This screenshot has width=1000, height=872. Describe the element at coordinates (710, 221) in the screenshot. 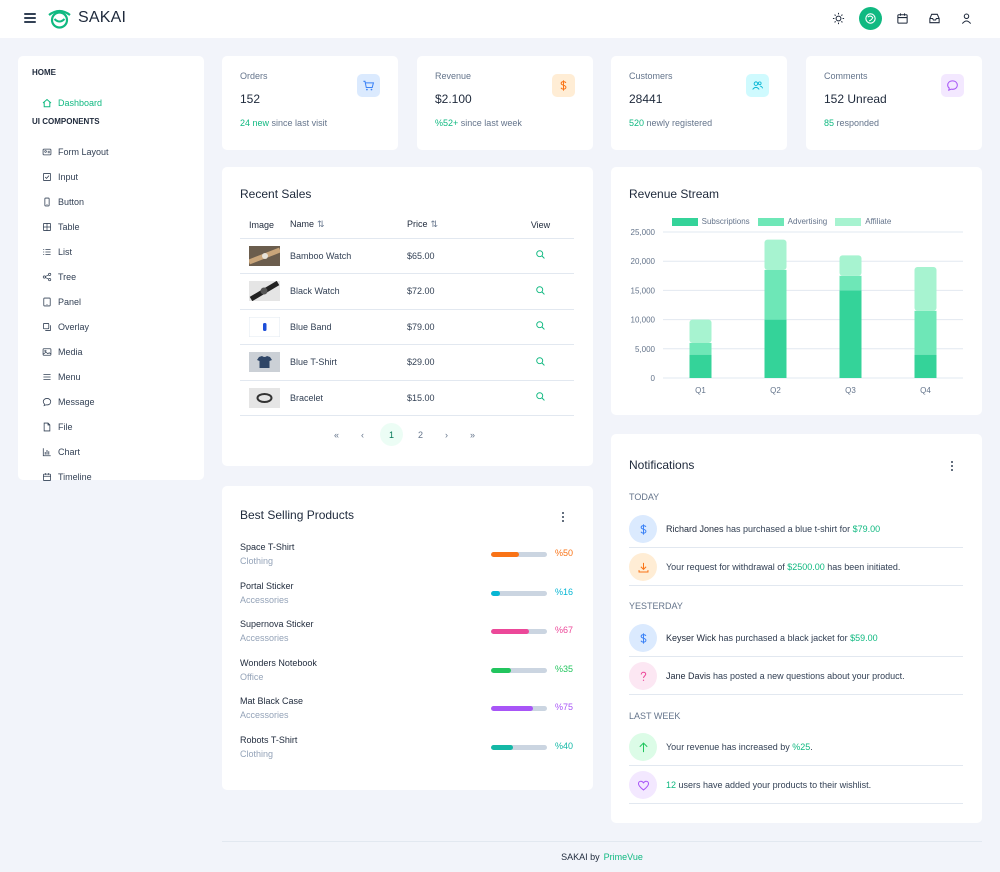

I see `legend-item: Subscriptions` at that location.